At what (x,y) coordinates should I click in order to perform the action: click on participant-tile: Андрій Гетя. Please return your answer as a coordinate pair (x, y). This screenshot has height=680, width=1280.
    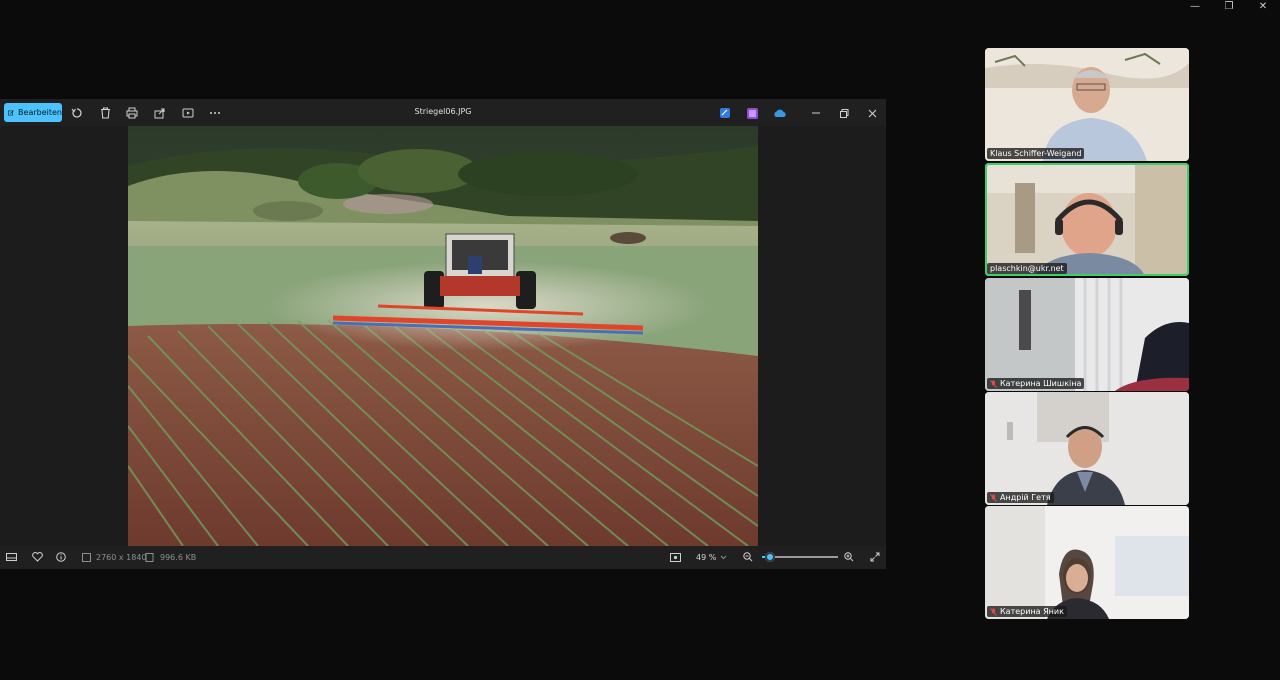
    Looking at the image, I should click on (1087, 448).